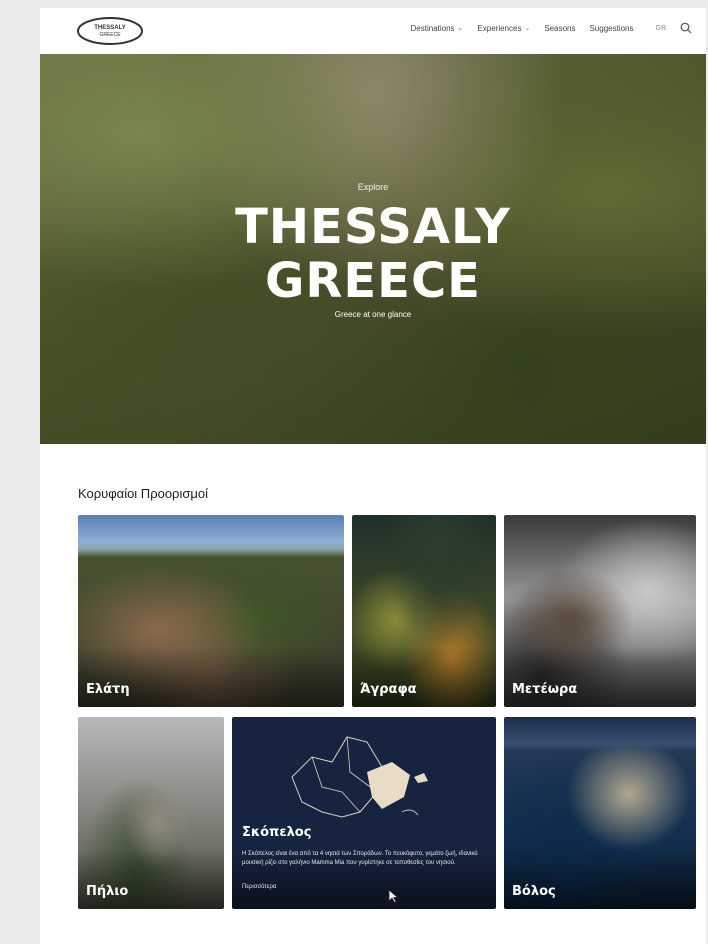 The width and height of the screenshot is (708, 944). What do you see at coordinates (362, 887) in the screenshot?
I see `read-more-link: Περισσότερα` at bounding box center [362, 887].